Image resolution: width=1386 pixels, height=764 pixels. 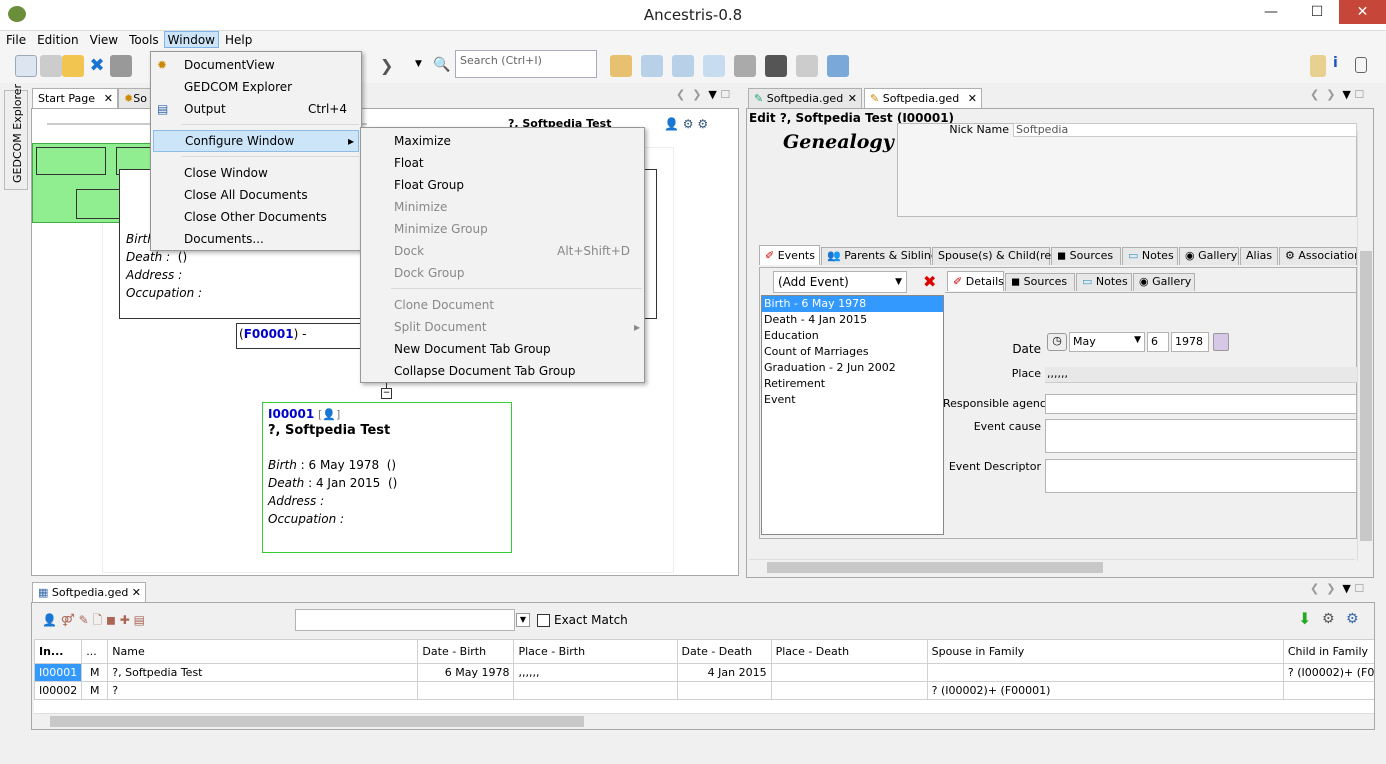 I want to click on cell: ? (I00002)+ (F000, so click(x=1328, y=672).